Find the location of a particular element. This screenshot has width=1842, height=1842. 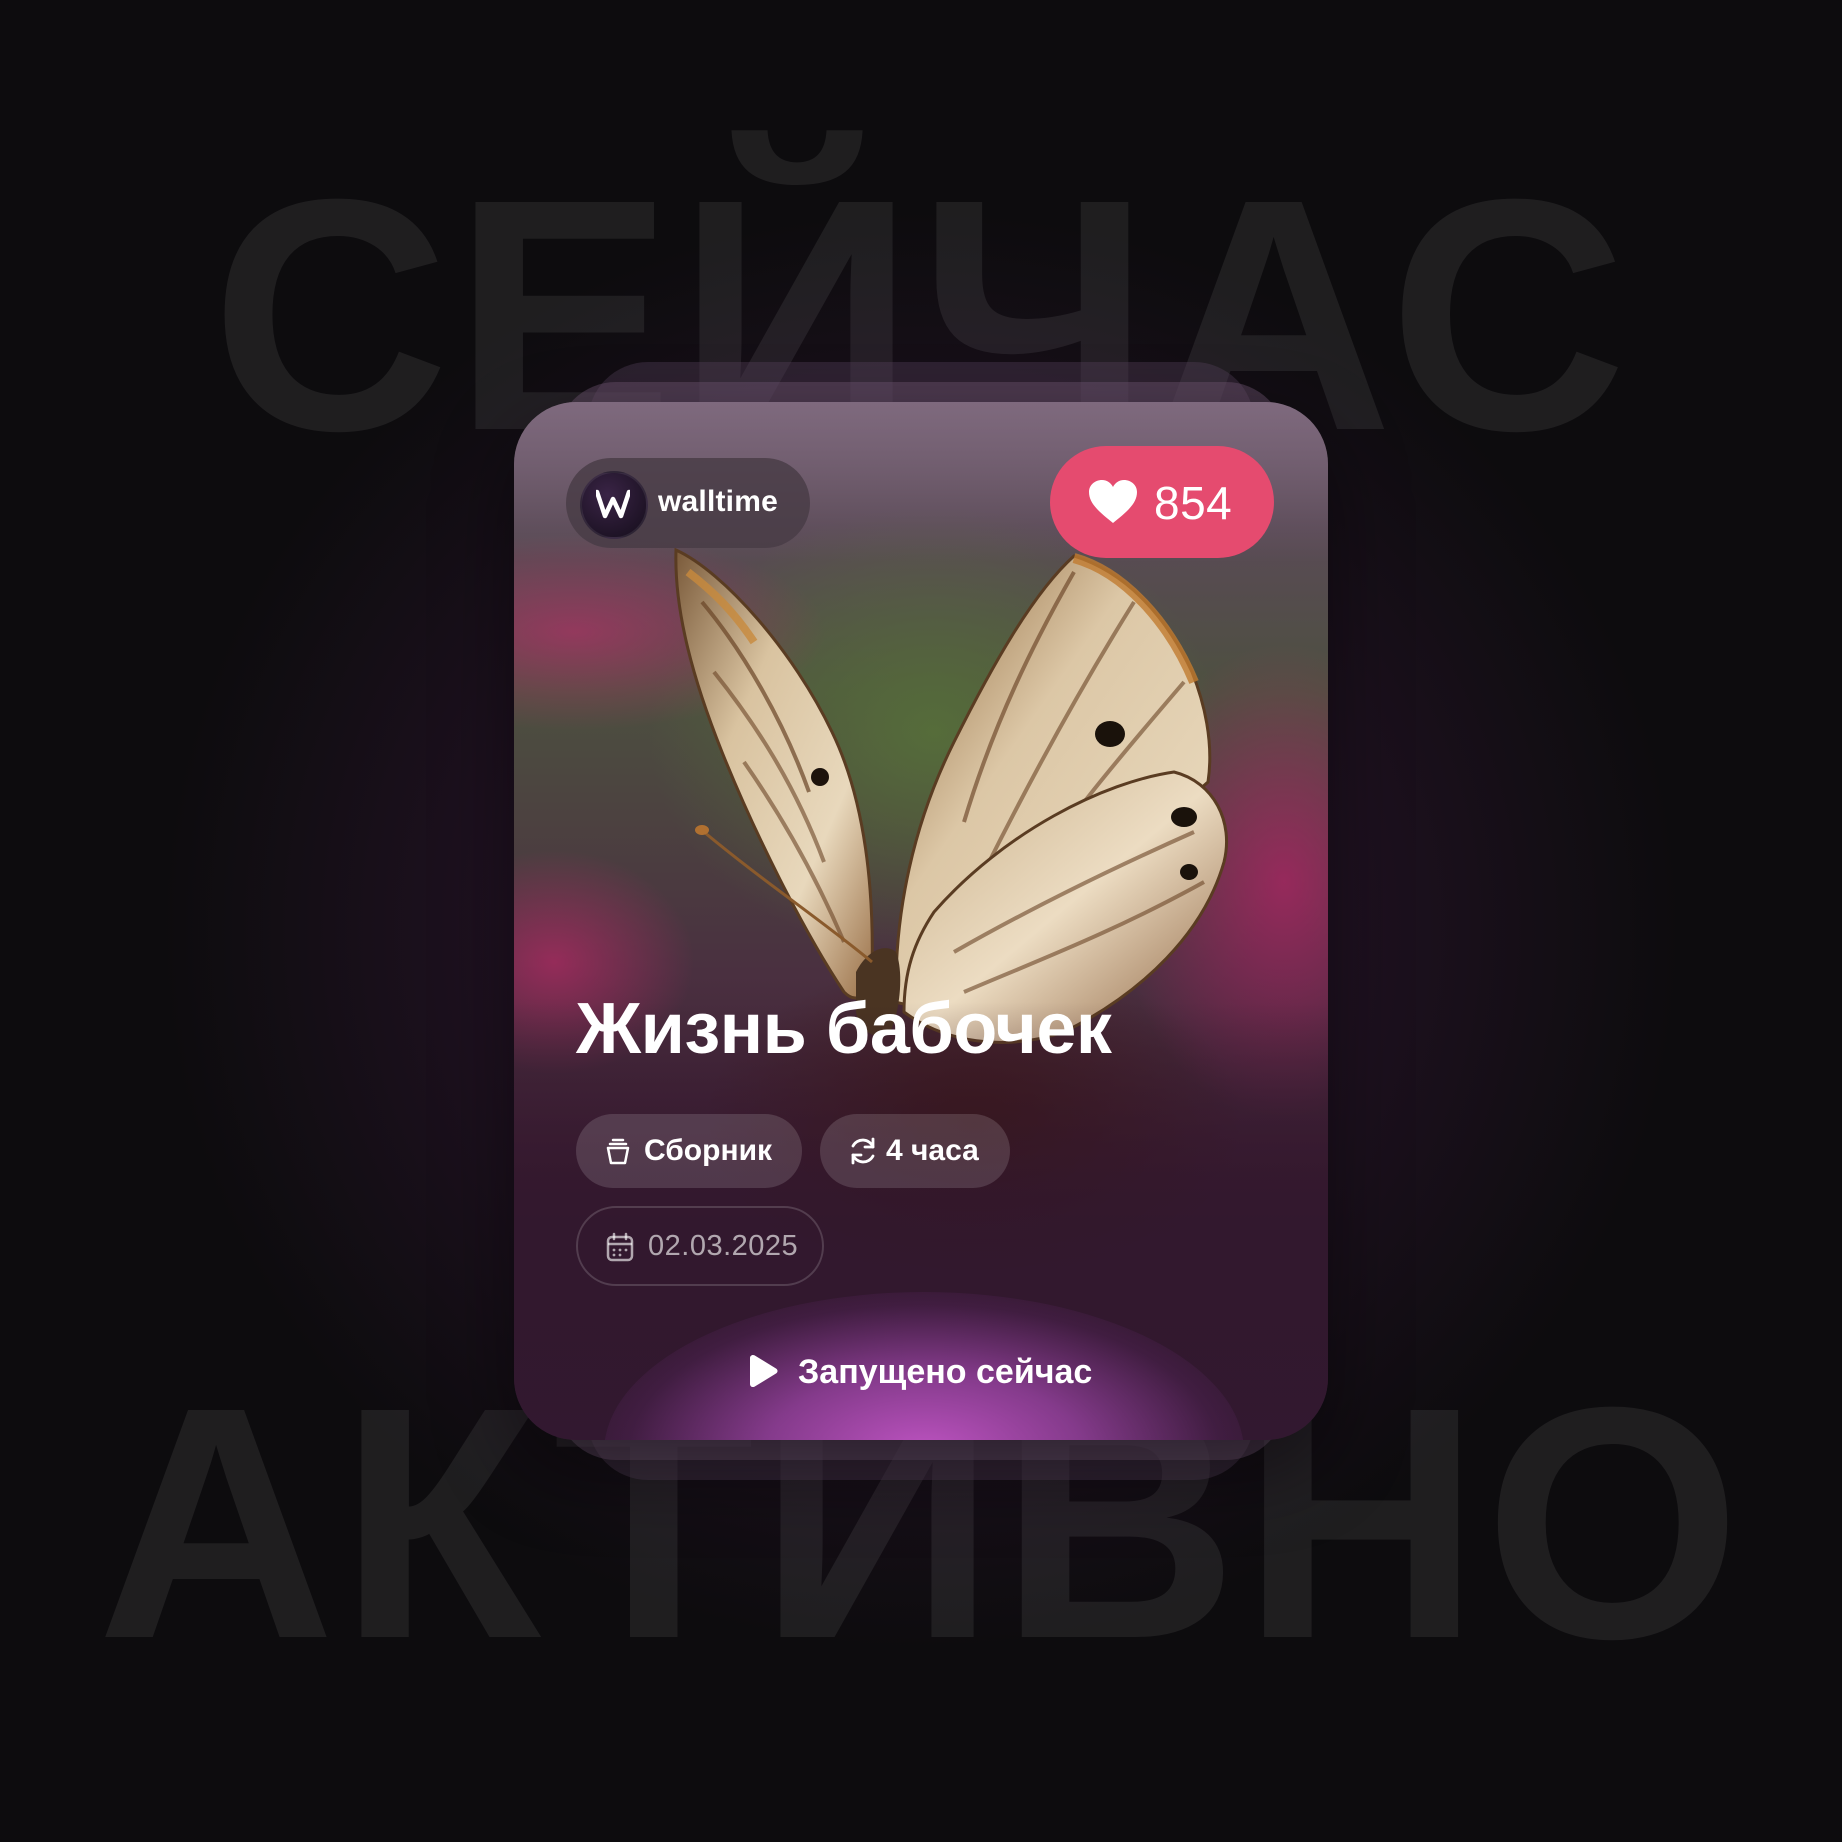

play-icon is located at coordinates (764, 1371).